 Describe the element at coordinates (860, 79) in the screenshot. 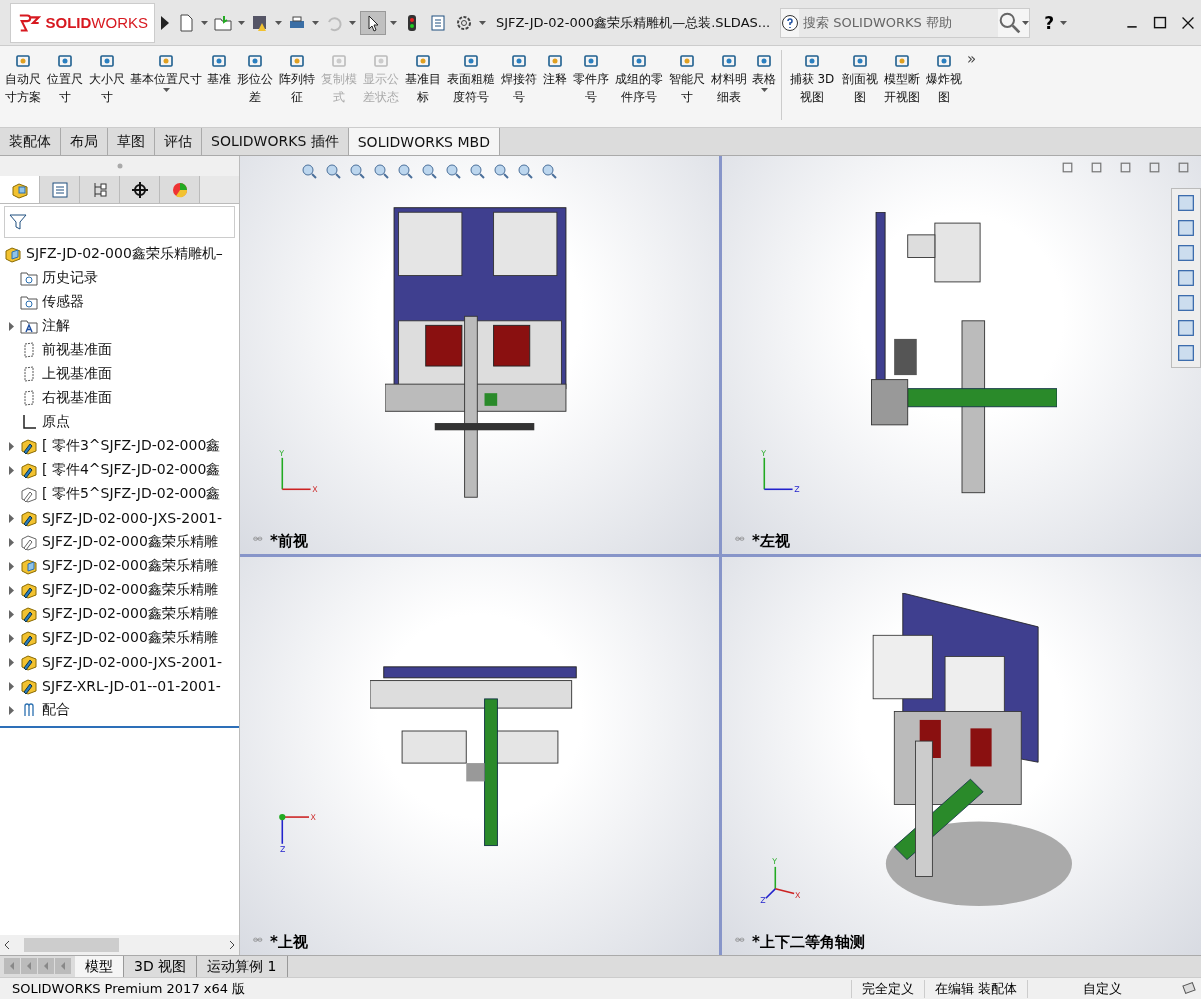

I see `command-button: 剖面视图` at that location.